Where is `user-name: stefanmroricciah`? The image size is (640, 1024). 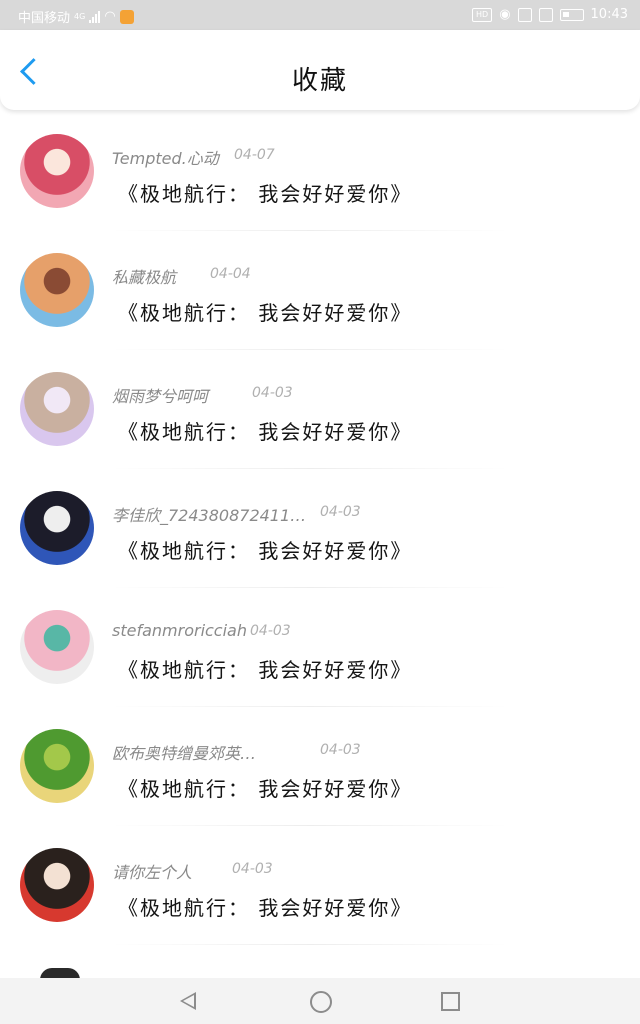
user-name: stefanmroricciah is located at coordinates (179, 630).